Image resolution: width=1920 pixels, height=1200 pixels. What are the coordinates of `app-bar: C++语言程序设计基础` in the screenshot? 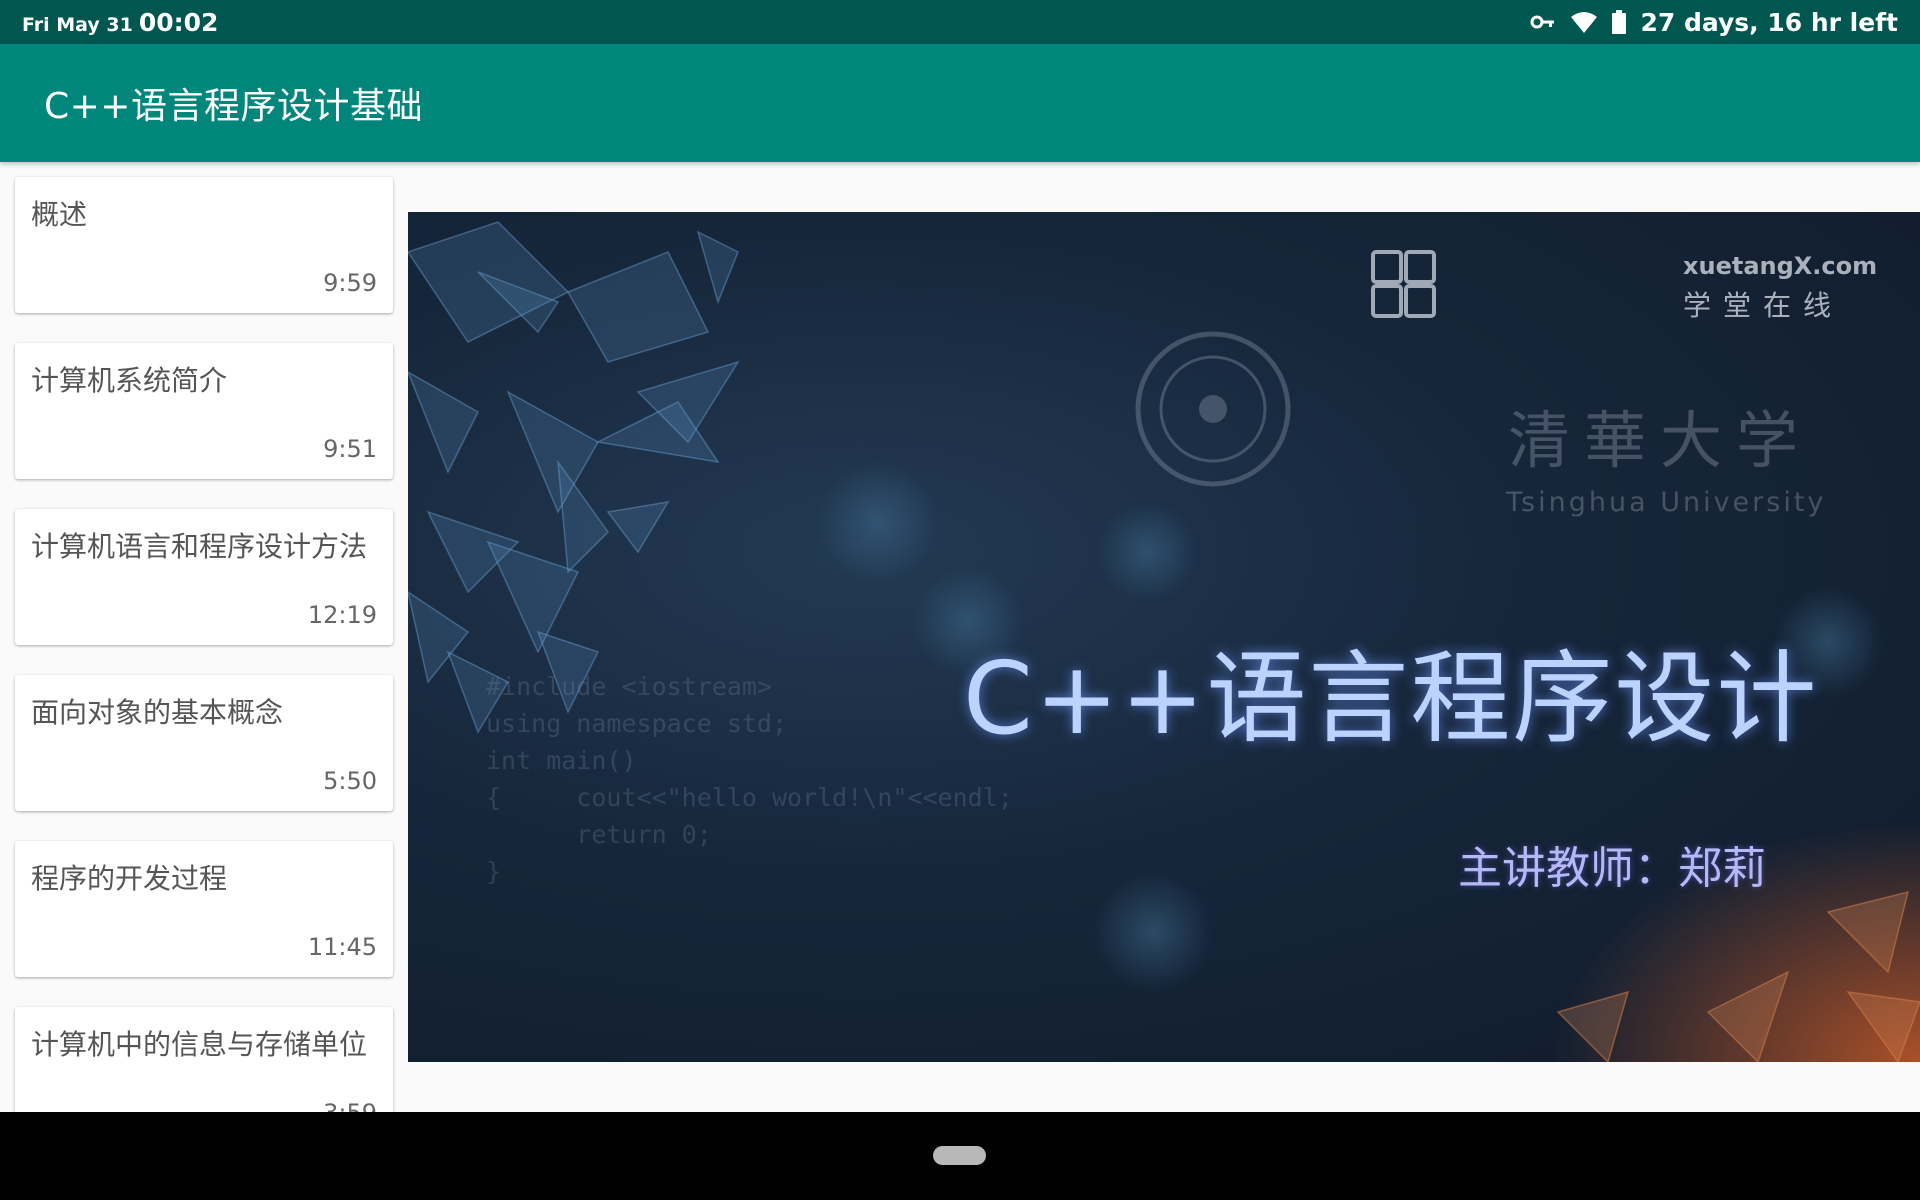 It's located at (960, 103).